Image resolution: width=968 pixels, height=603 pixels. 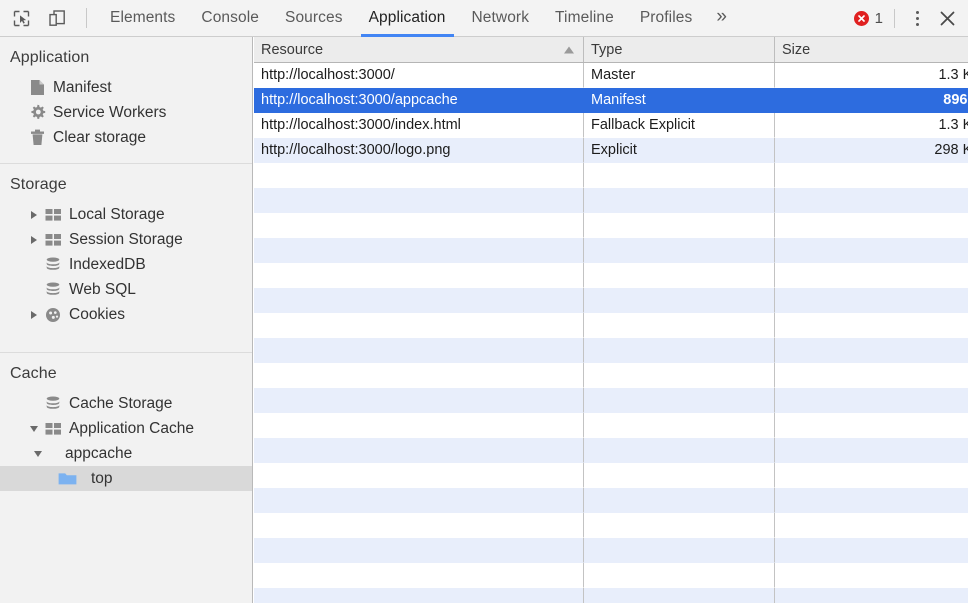 I want to click on column-header-label: Type, so click(x=607, y=49).